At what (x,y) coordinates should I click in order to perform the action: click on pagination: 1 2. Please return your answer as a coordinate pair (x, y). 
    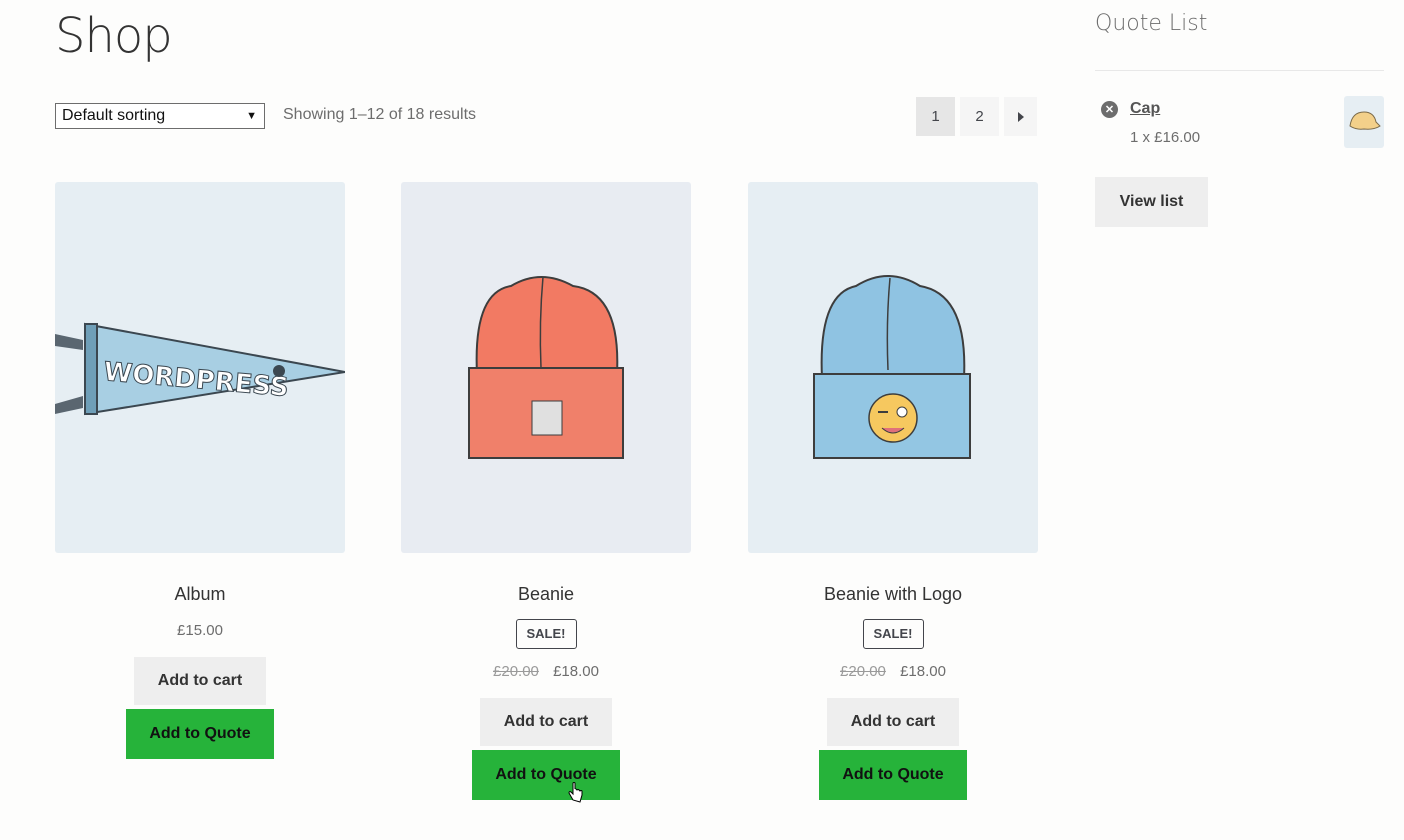
    Looking at the image, I should click on (976, 116).